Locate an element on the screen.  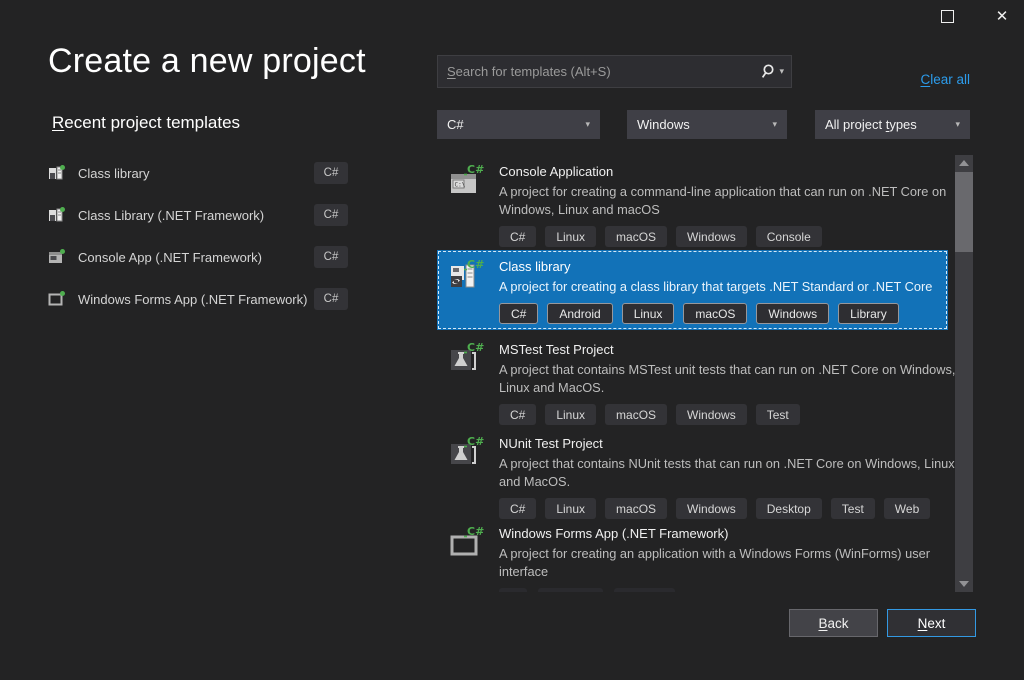
recent-item-console-app-netfw: Console App (.NET Framework) C# is located at coordinates (198, 257).